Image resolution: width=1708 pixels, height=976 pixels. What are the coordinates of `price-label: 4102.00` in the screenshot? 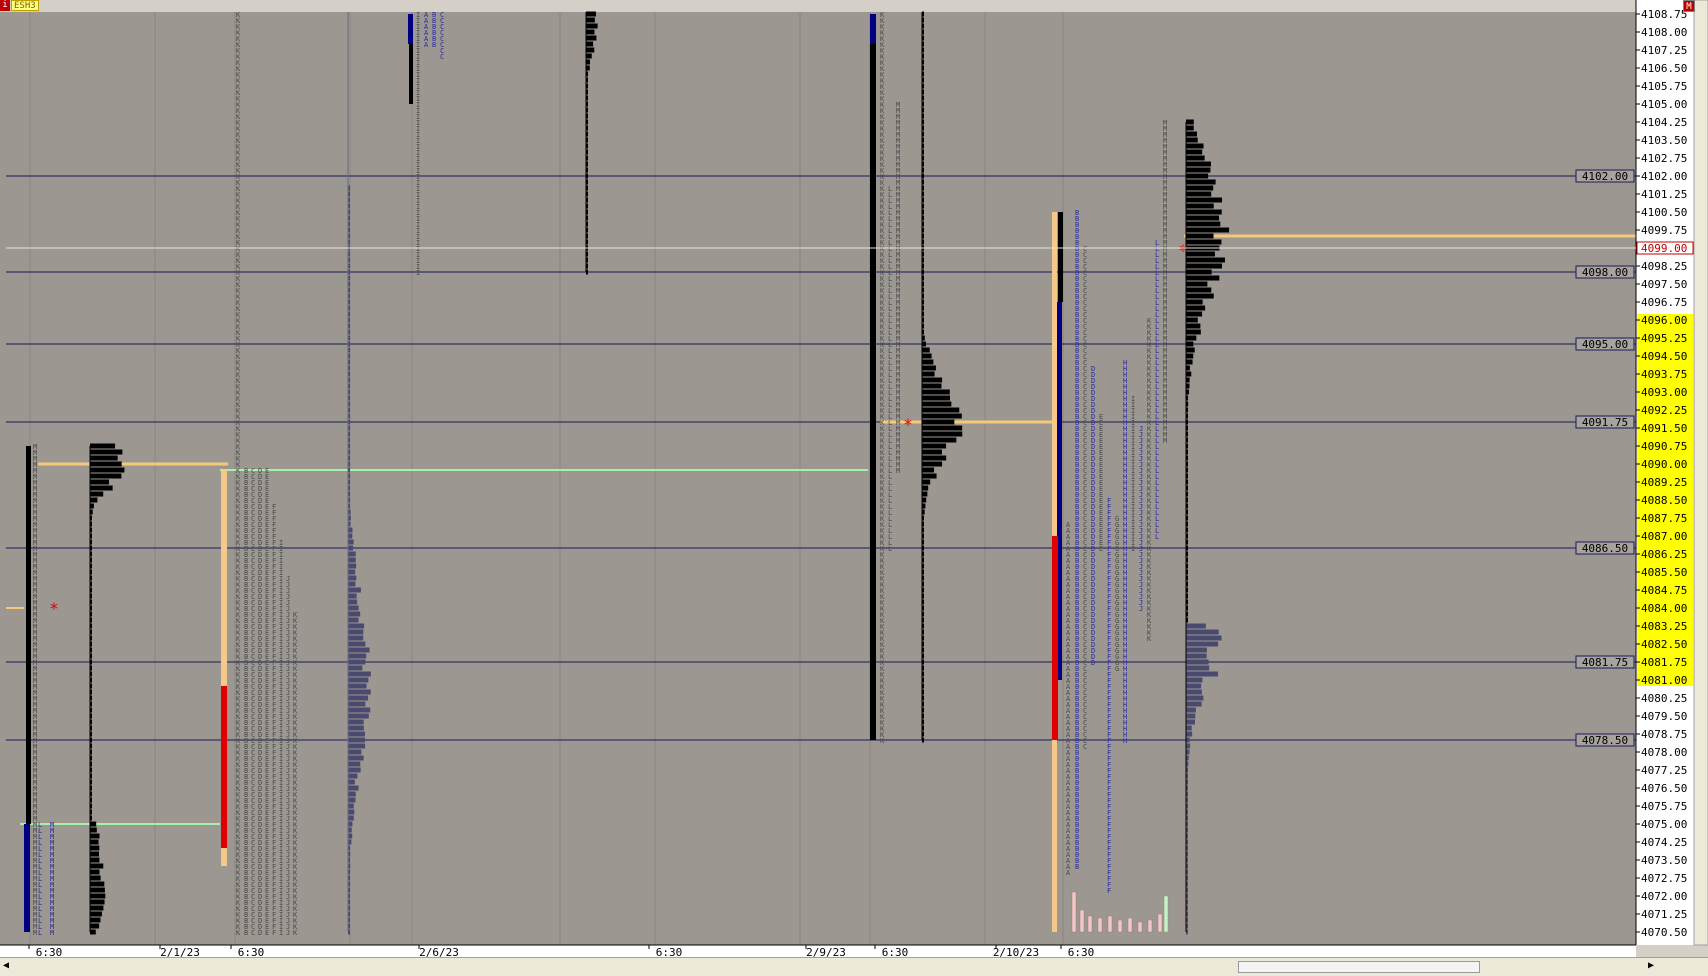 It's located at (1664, 176).